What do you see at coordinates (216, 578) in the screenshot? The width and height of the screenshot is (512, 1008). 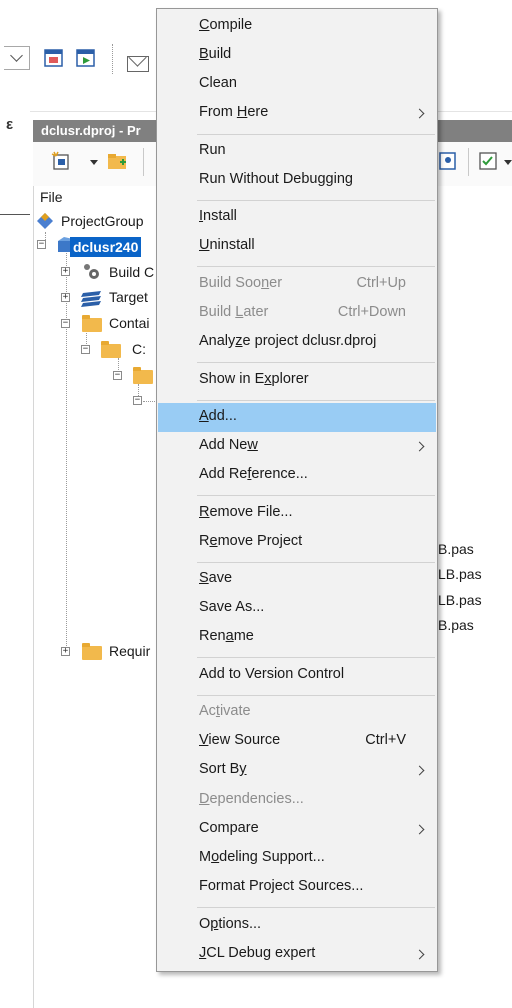 I see `menu-item-label: Save` at bounding box center [216, 578].